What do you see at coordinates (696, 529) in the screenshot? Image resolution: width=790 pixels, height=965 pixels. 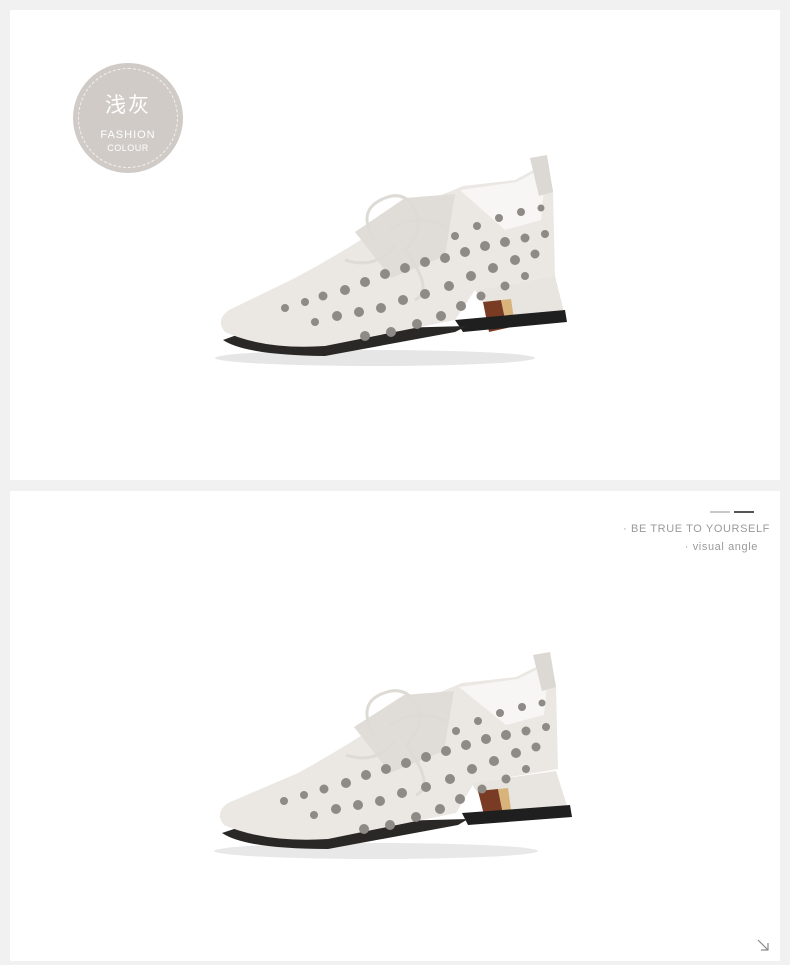 I see `tagline: · BE TRUE TO YOURSELF` at bounding box center [696, 529].